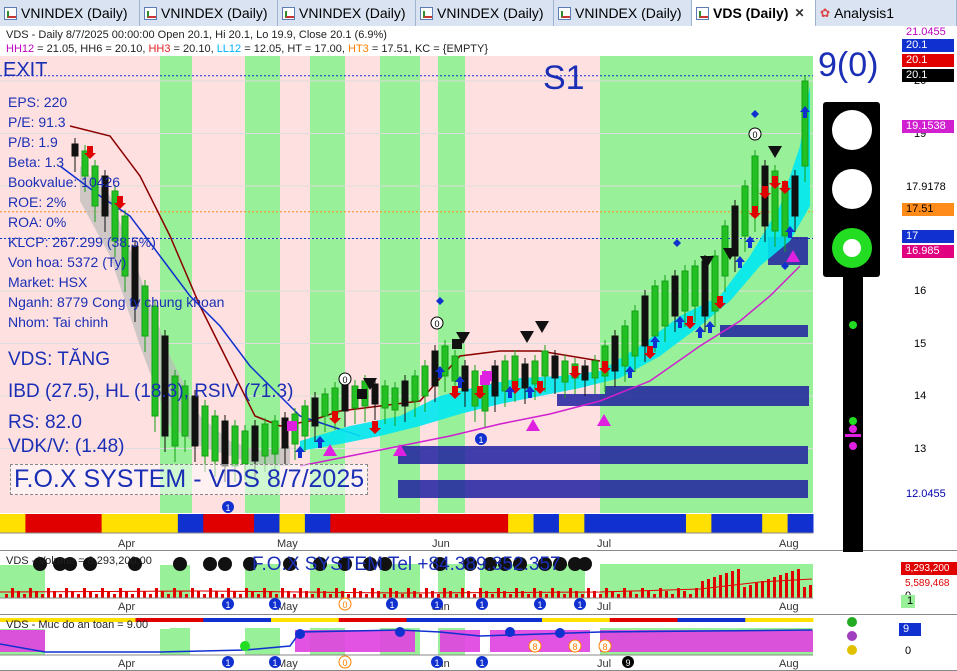  I want to click on tab-label: VNINDEX (Daily), so click(214, 13).